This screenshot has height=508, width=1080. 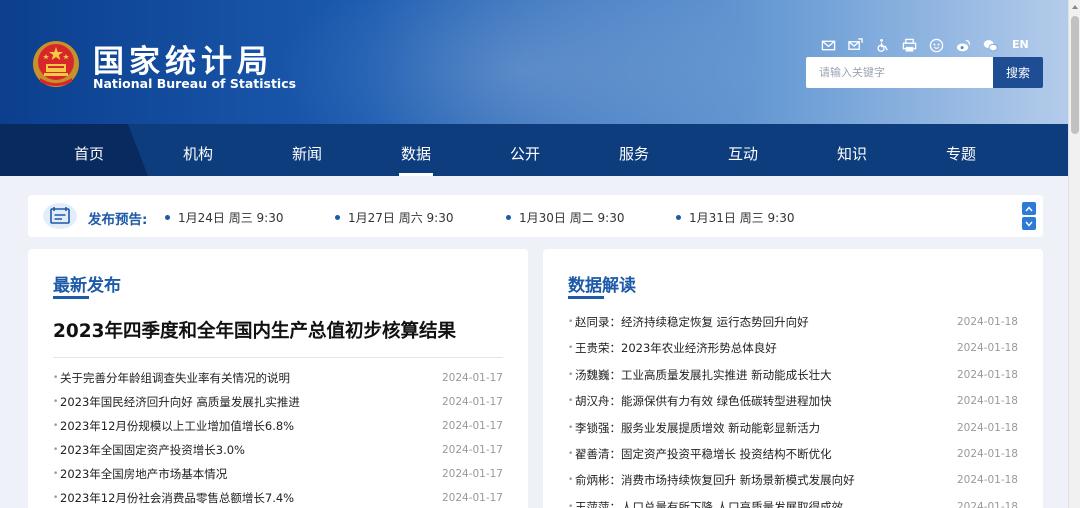 What do you see at coordinates (936, 45) in the screenshot?
I see `mini-program-icon` at bounding box center [936, 45].